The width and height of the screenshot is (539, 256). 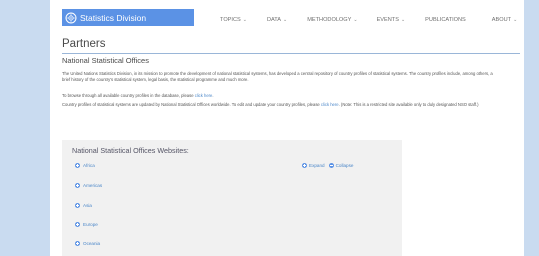 I want to click on nav-topics: TOPICS ⌄, so click(x=233, y=20).